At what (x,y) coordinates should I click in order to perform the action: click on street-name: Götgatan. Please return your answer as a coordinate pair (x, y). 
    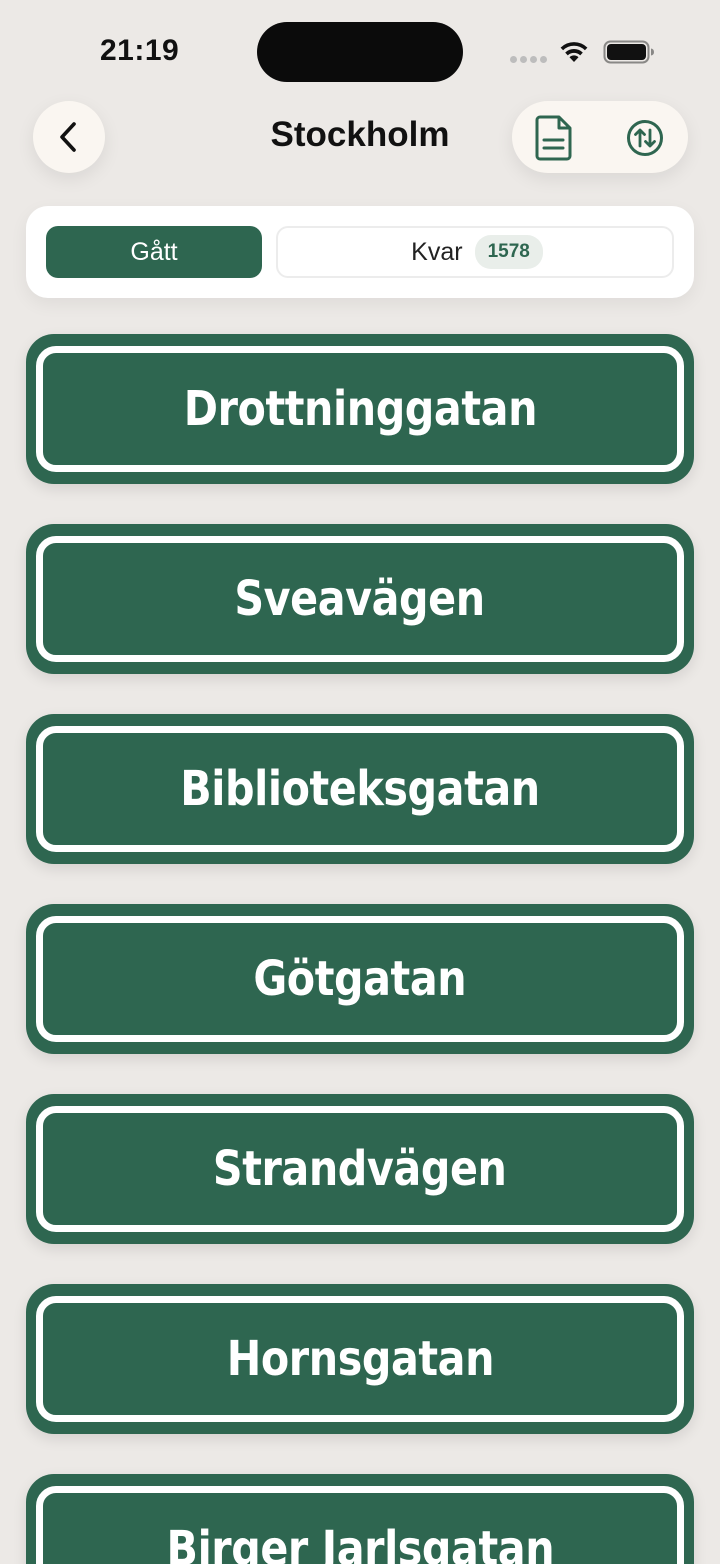
    Looking at the image, I should click on (360, 979).